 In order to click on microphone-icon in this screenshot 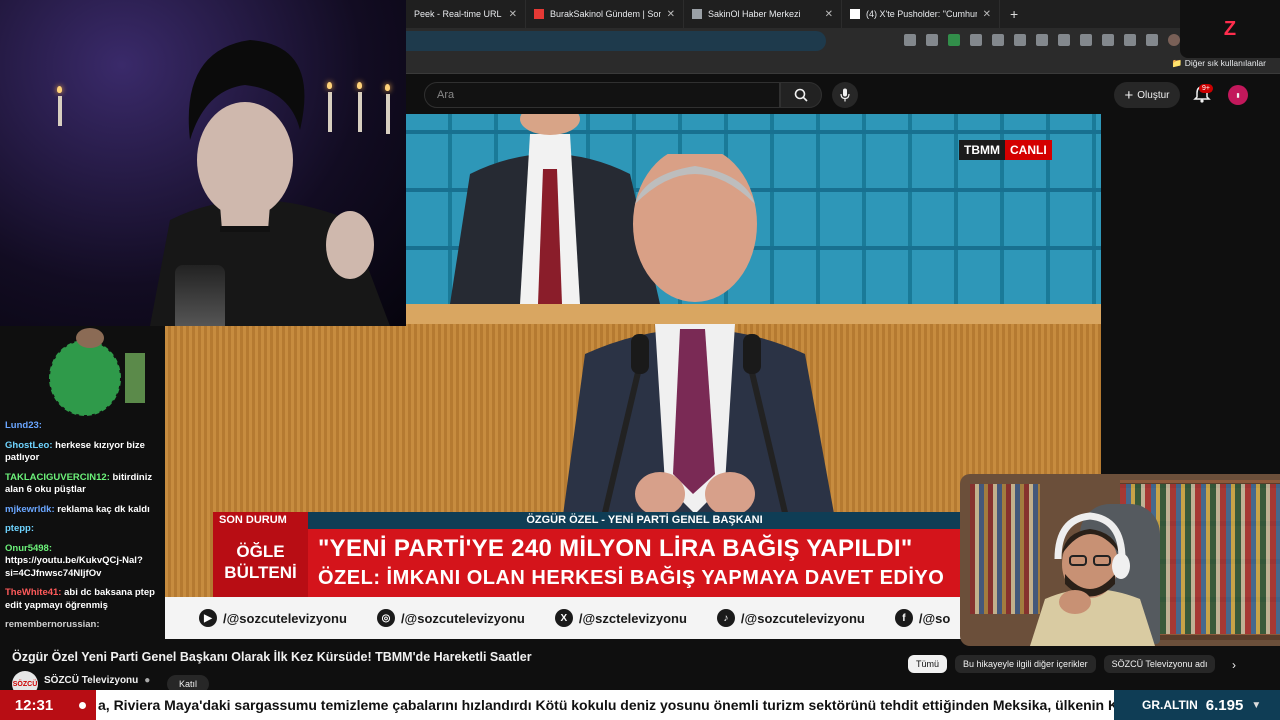, I will do `click(845, 95)`.